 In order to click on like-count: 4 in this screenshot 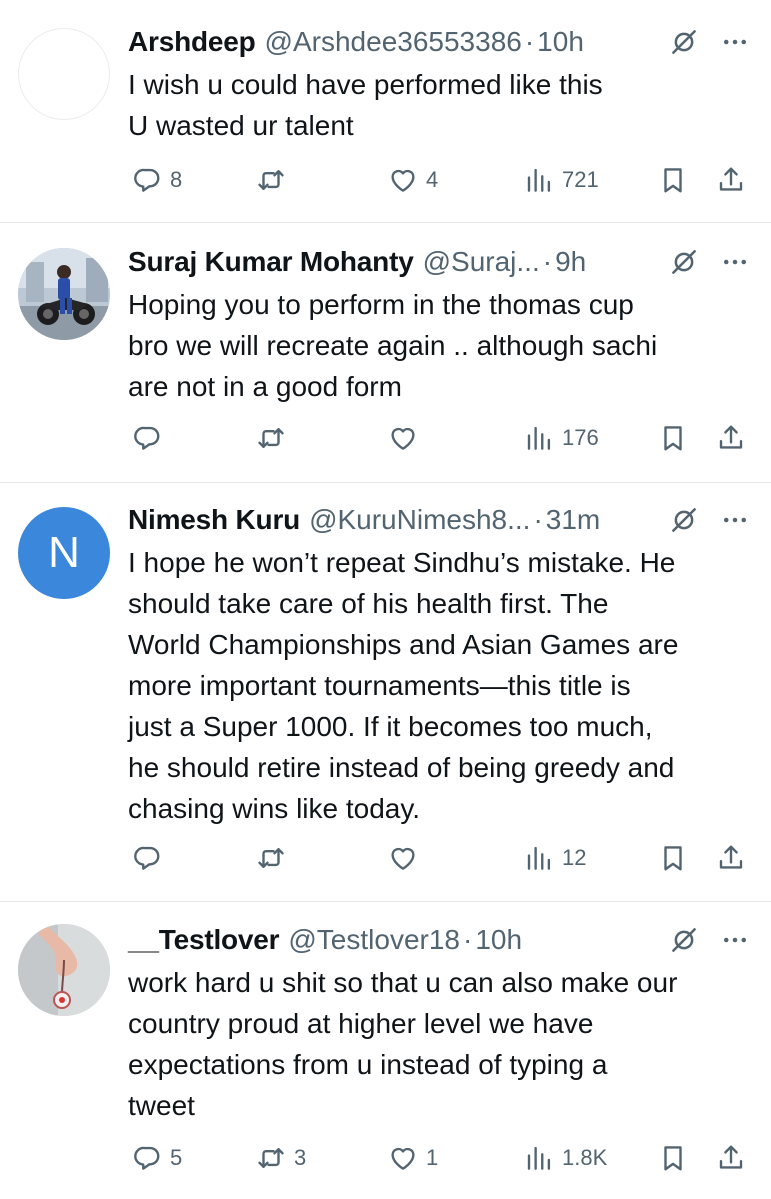, I will do `click(432, 179)`.